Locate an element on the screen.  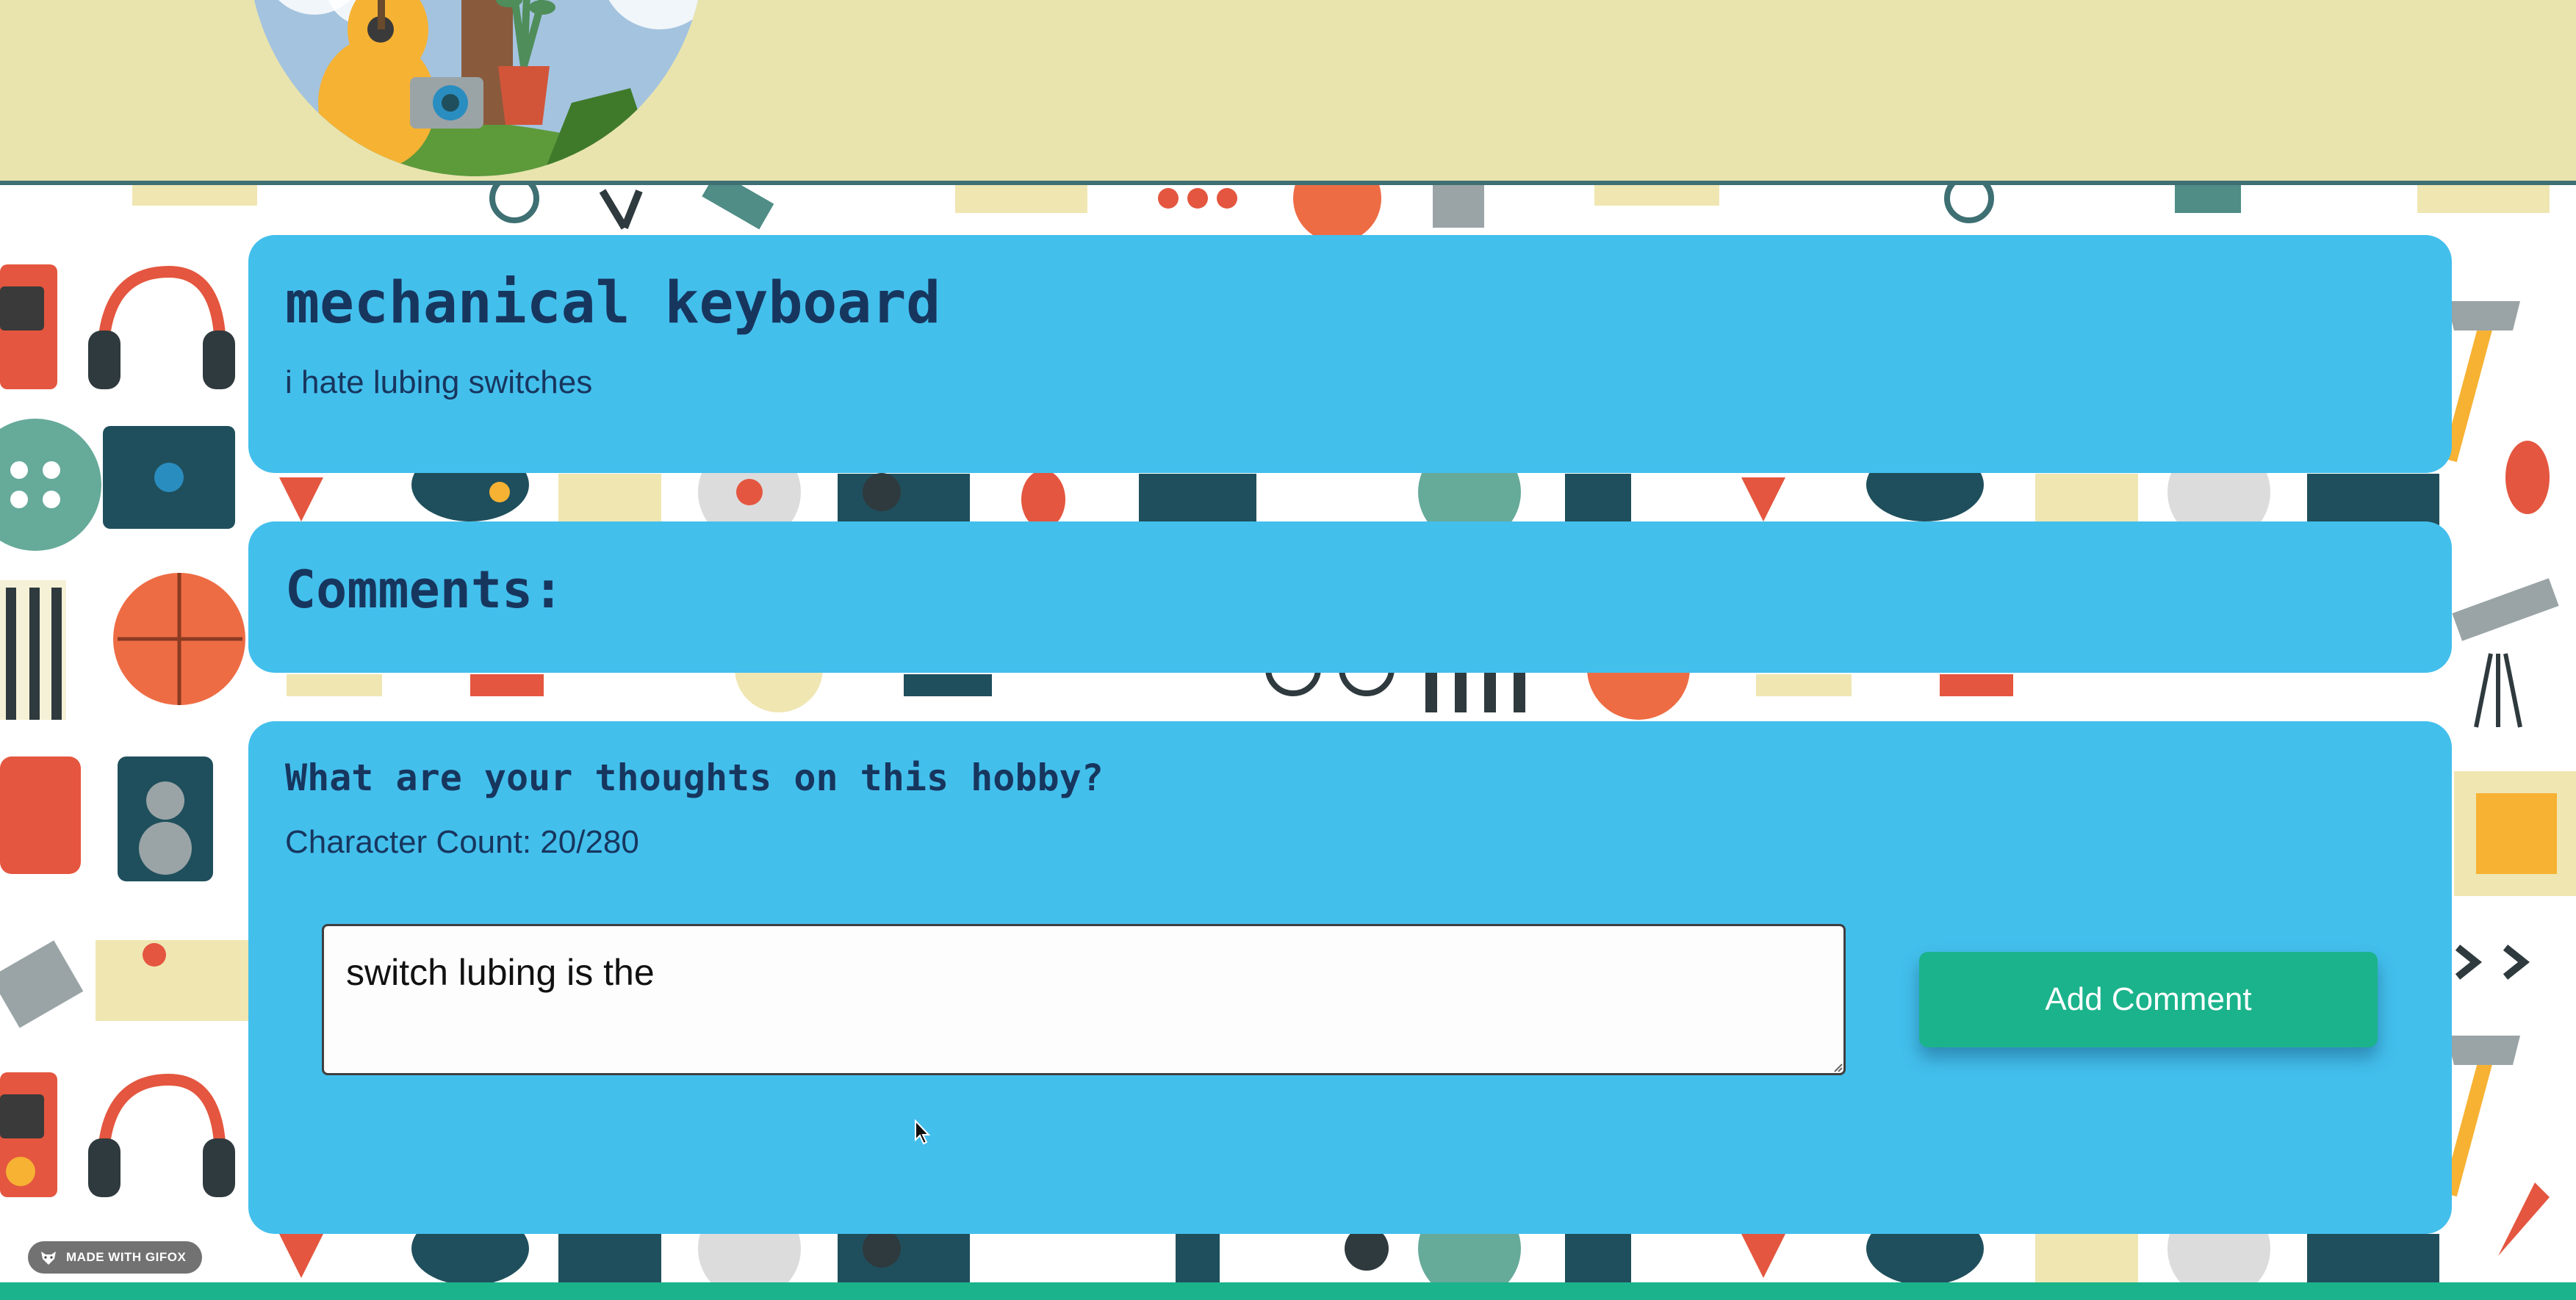
character-count-value: 20/280 is located at coordinates (589, 842).